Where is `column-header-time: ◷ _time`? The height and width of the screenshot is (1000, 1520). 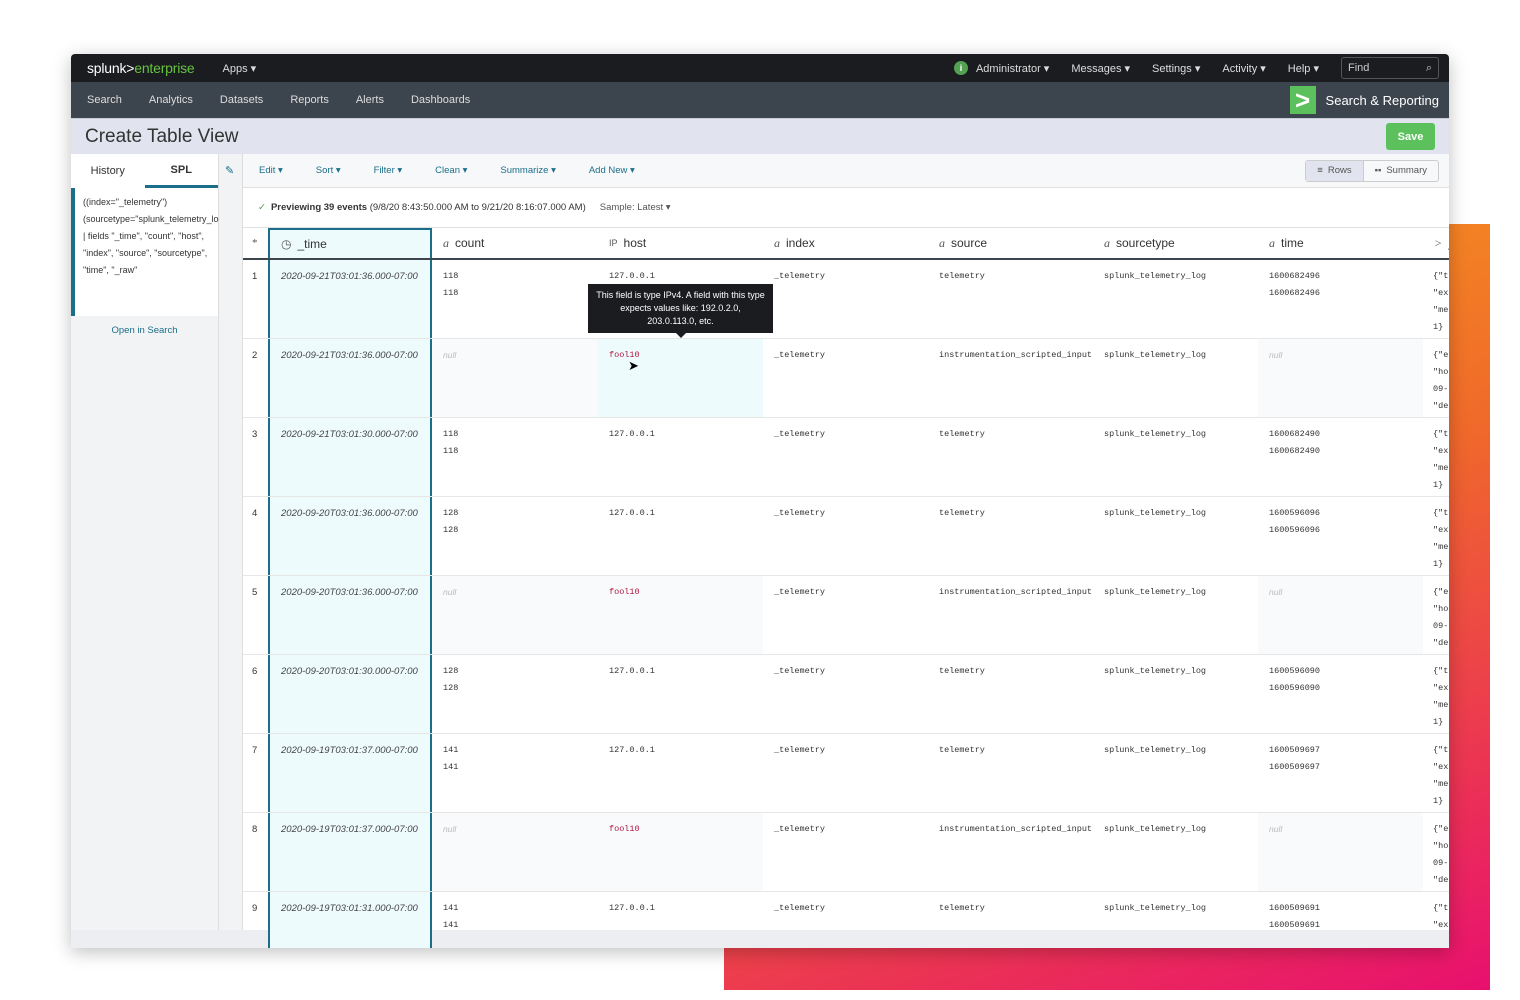 column-header-time: ◷ _time is located at coordinates (350, 243).